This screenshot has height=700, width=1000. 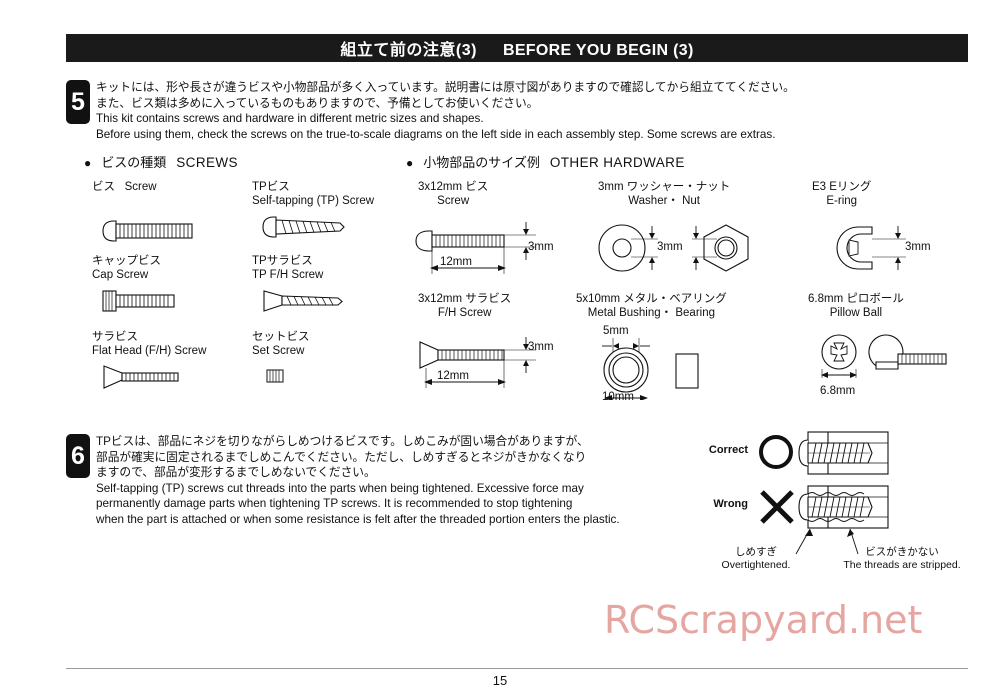 I want to click on step-5-number-badge: 5, so click(x=78, y=102).